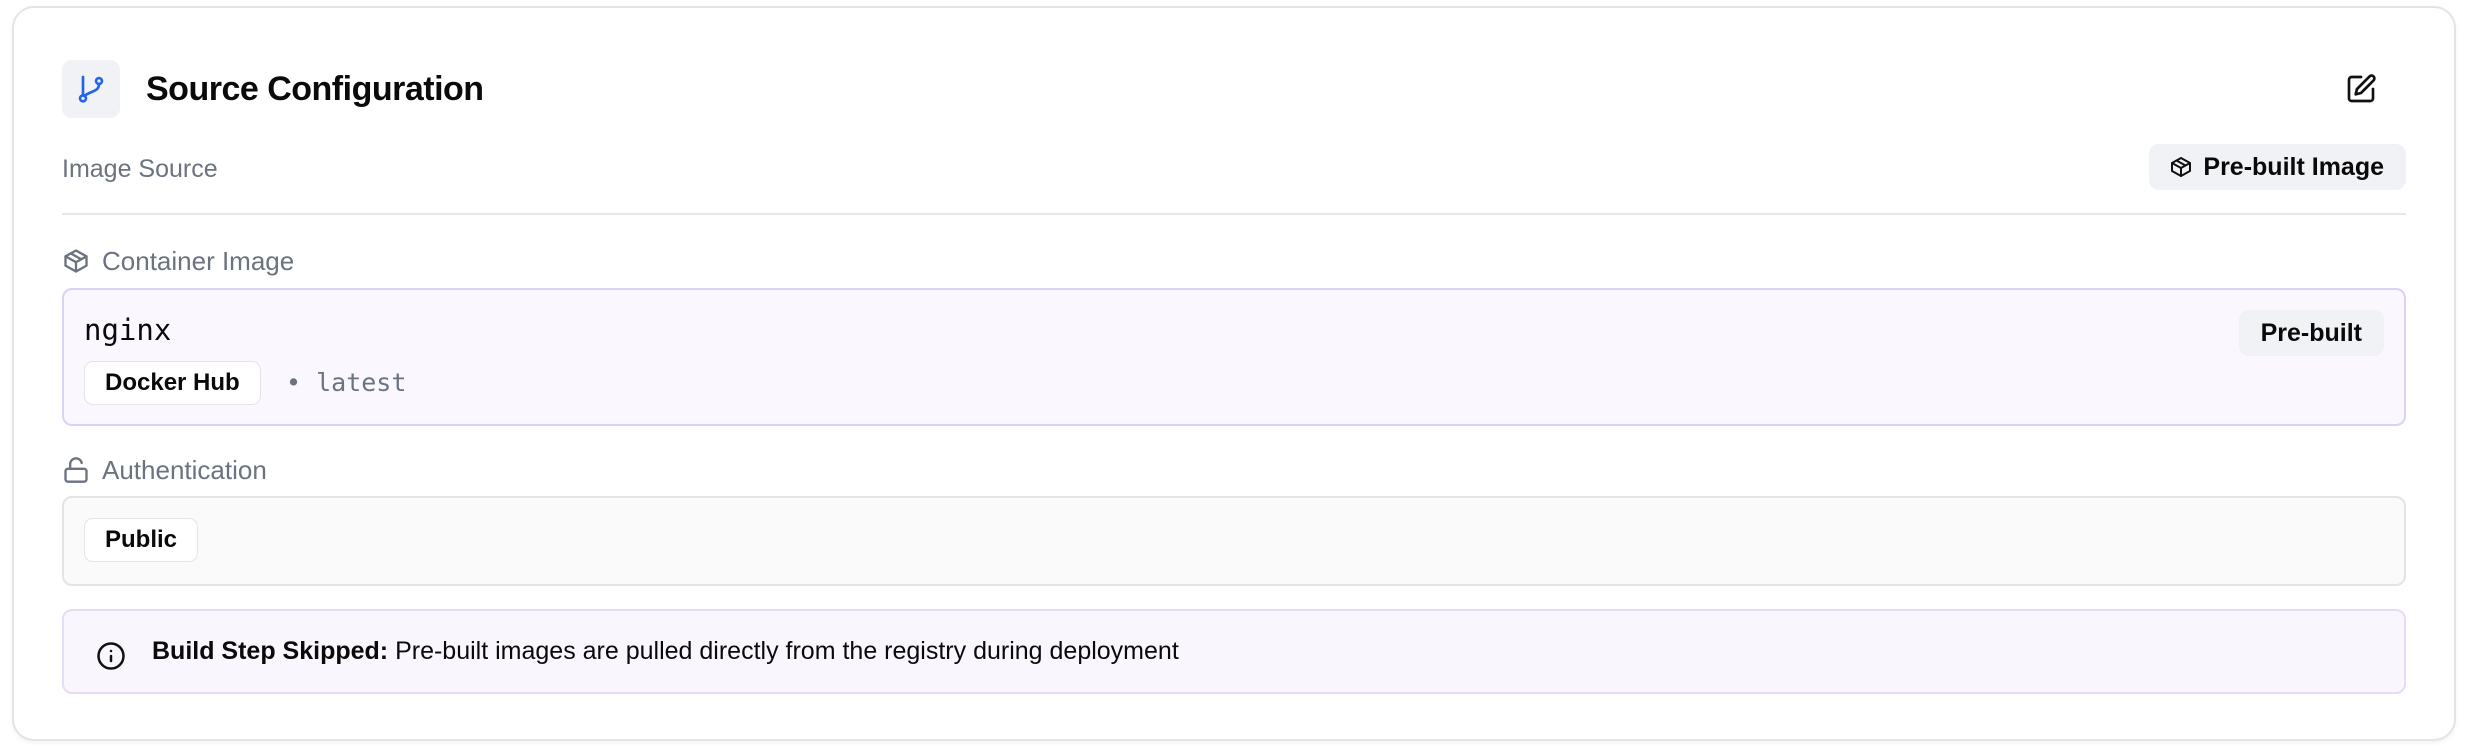 Image resolution: width=2466 pixels, height=756 pixels. Describe the element at coordinates (315, 89) in the screenshot. I see `page-title: Source Configuration` at that location.